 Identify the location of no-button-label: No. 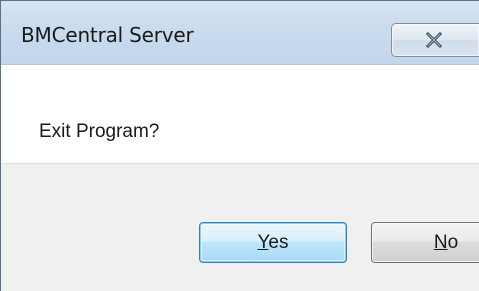
(446, 242).